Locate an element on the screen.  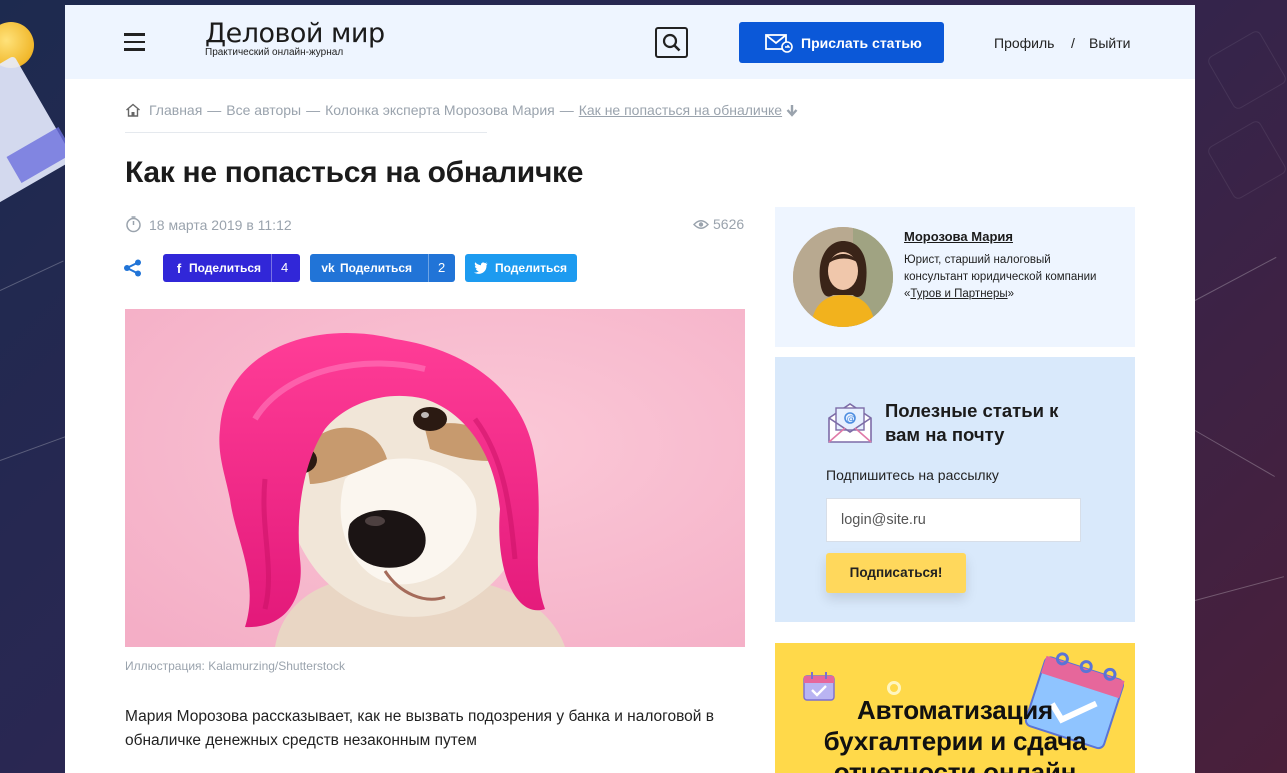
avatar is located at coordinates (843, 277).